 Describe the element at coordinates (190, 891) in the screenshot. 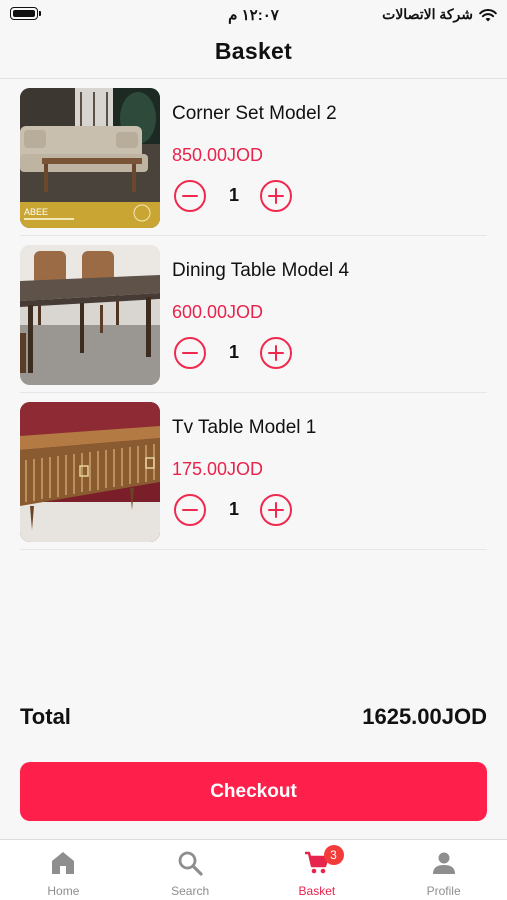

I see `tab-label: Search` at that location.